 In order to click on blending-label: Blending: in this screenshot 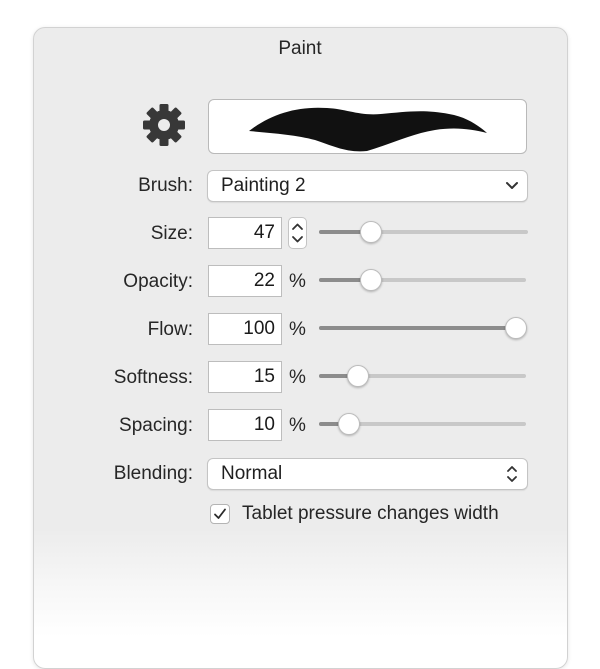, I will do `click(153, 473)`.